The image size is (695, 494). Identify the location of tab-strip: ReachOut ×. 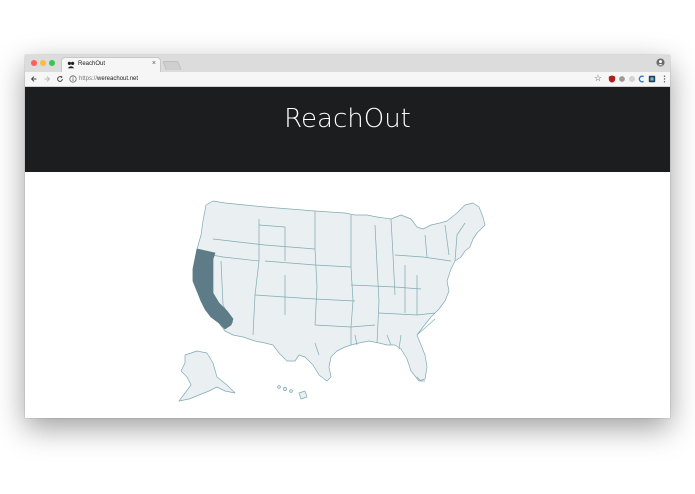
(347, 63).